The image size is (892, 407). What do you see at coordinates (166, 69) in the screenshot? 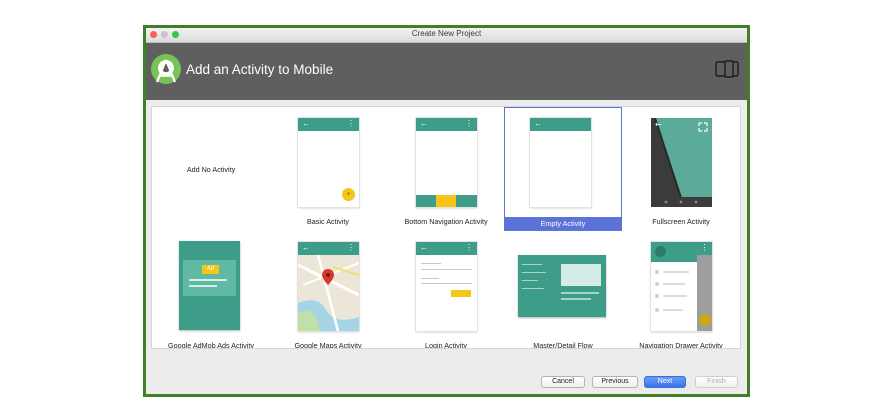
I see `android-studio-logo-icon` at bounding box center [166, 69].